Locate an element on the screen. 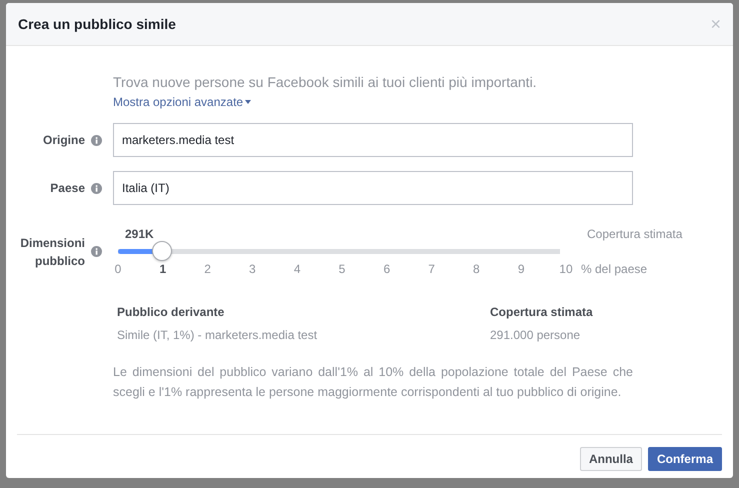 The image size is (739, 488). tick-label: 0 is located at coordinates (118, 269).